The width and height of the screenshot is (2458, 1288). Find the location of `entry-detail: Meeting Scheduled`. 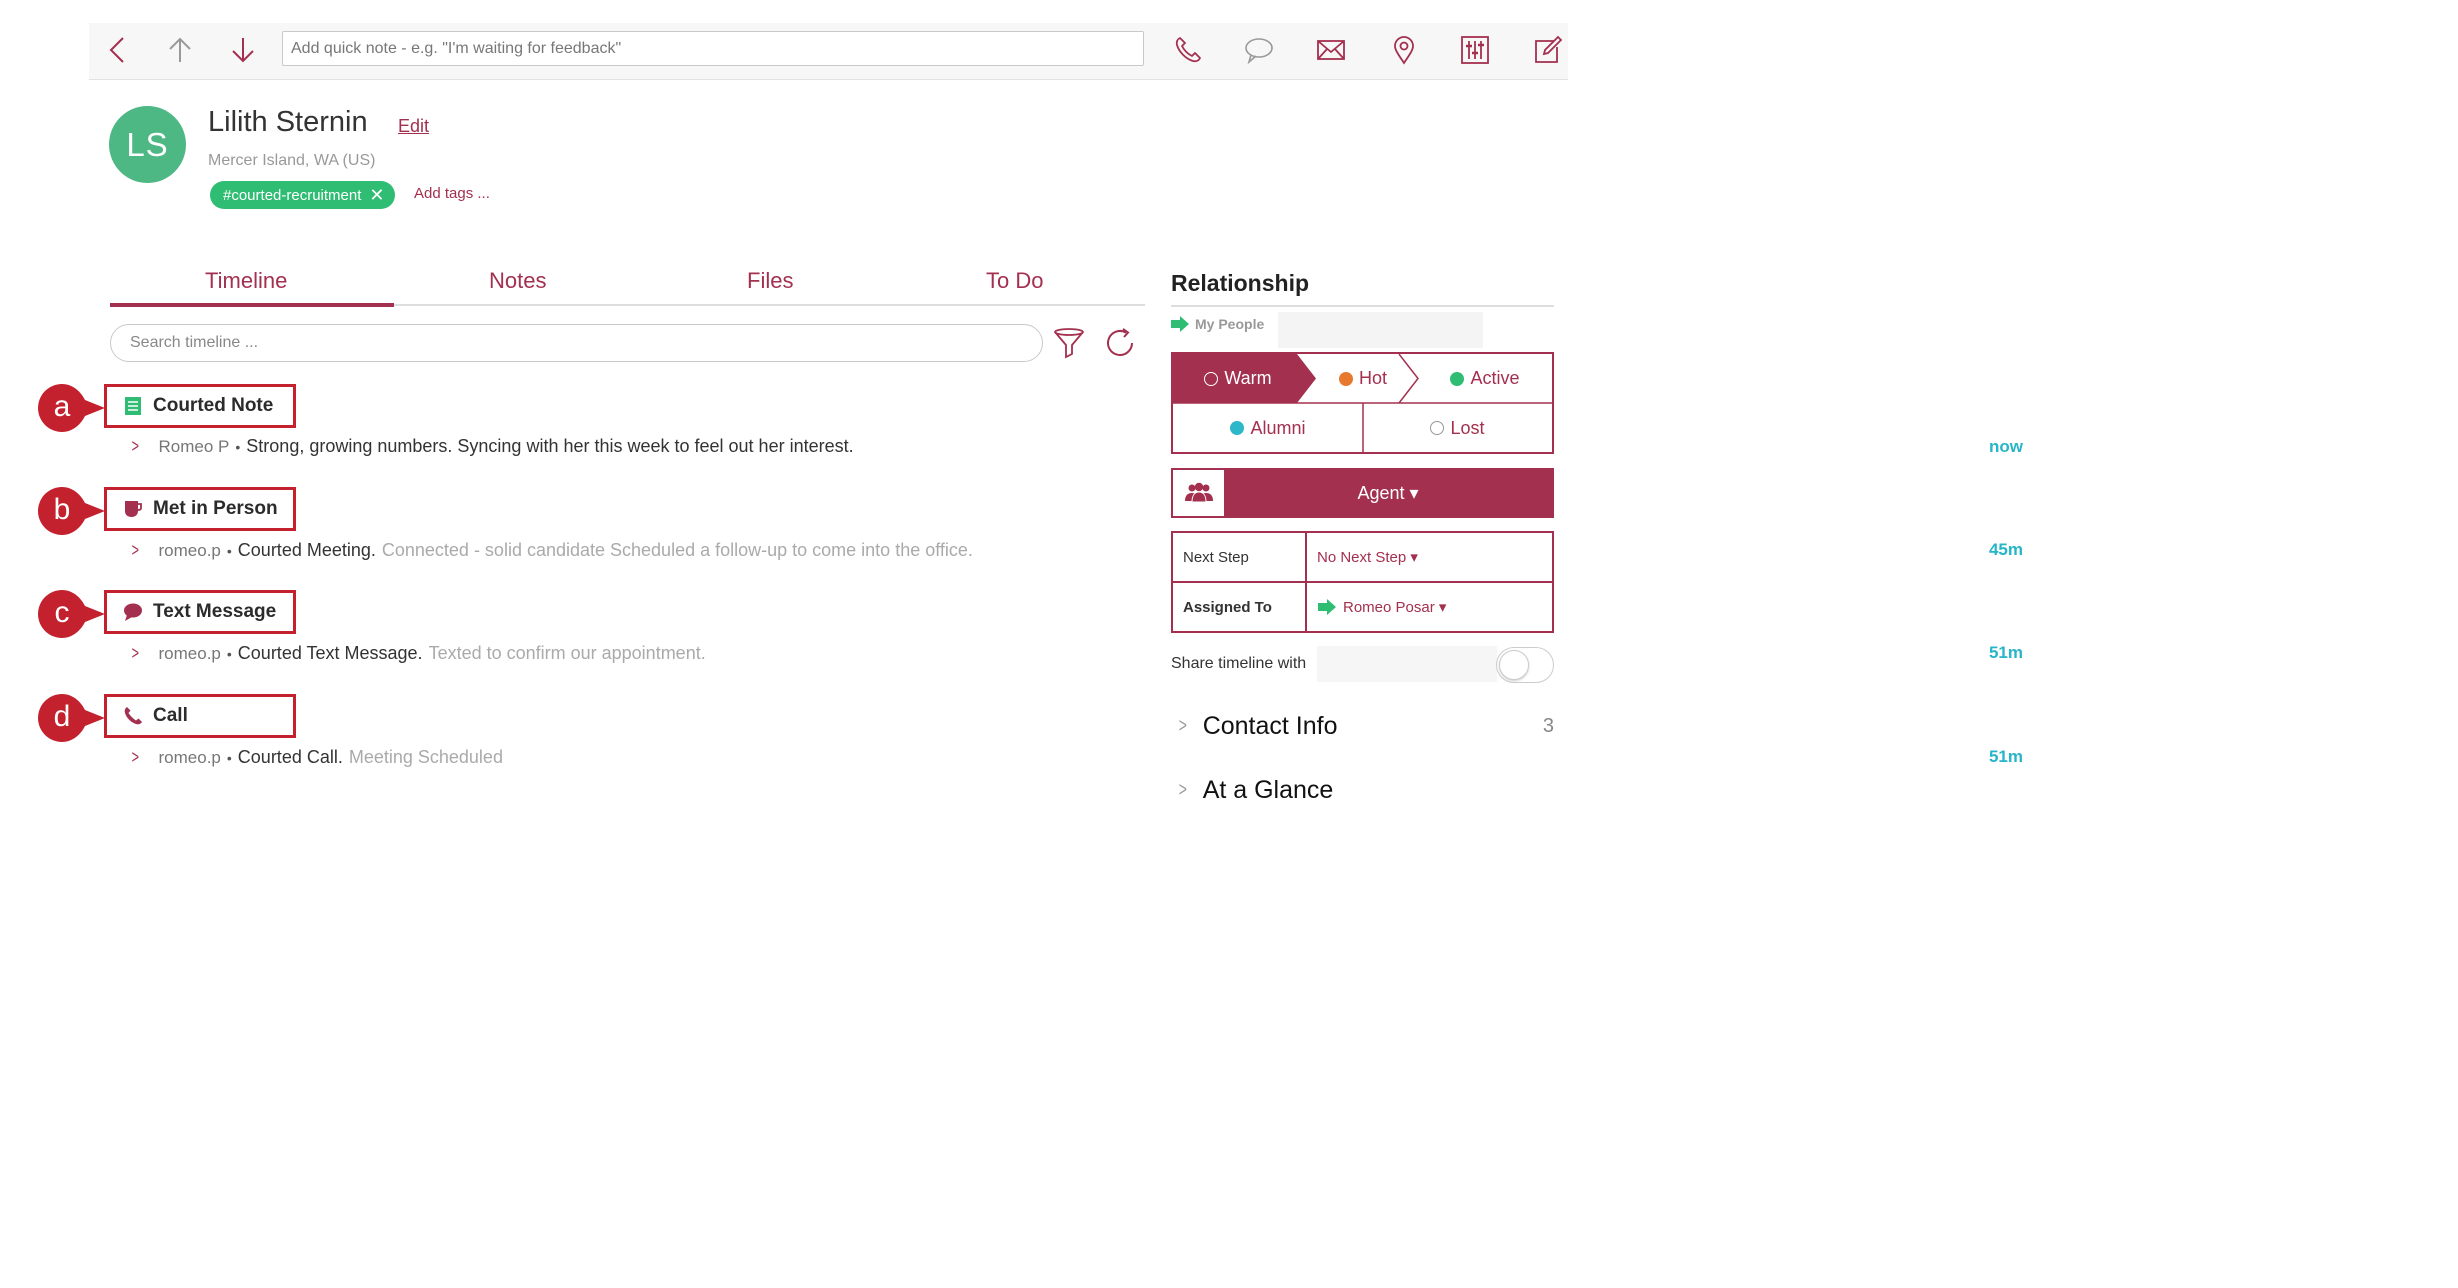

entry-detail: Meeting Scheduled is located at coordinates (425, 757).